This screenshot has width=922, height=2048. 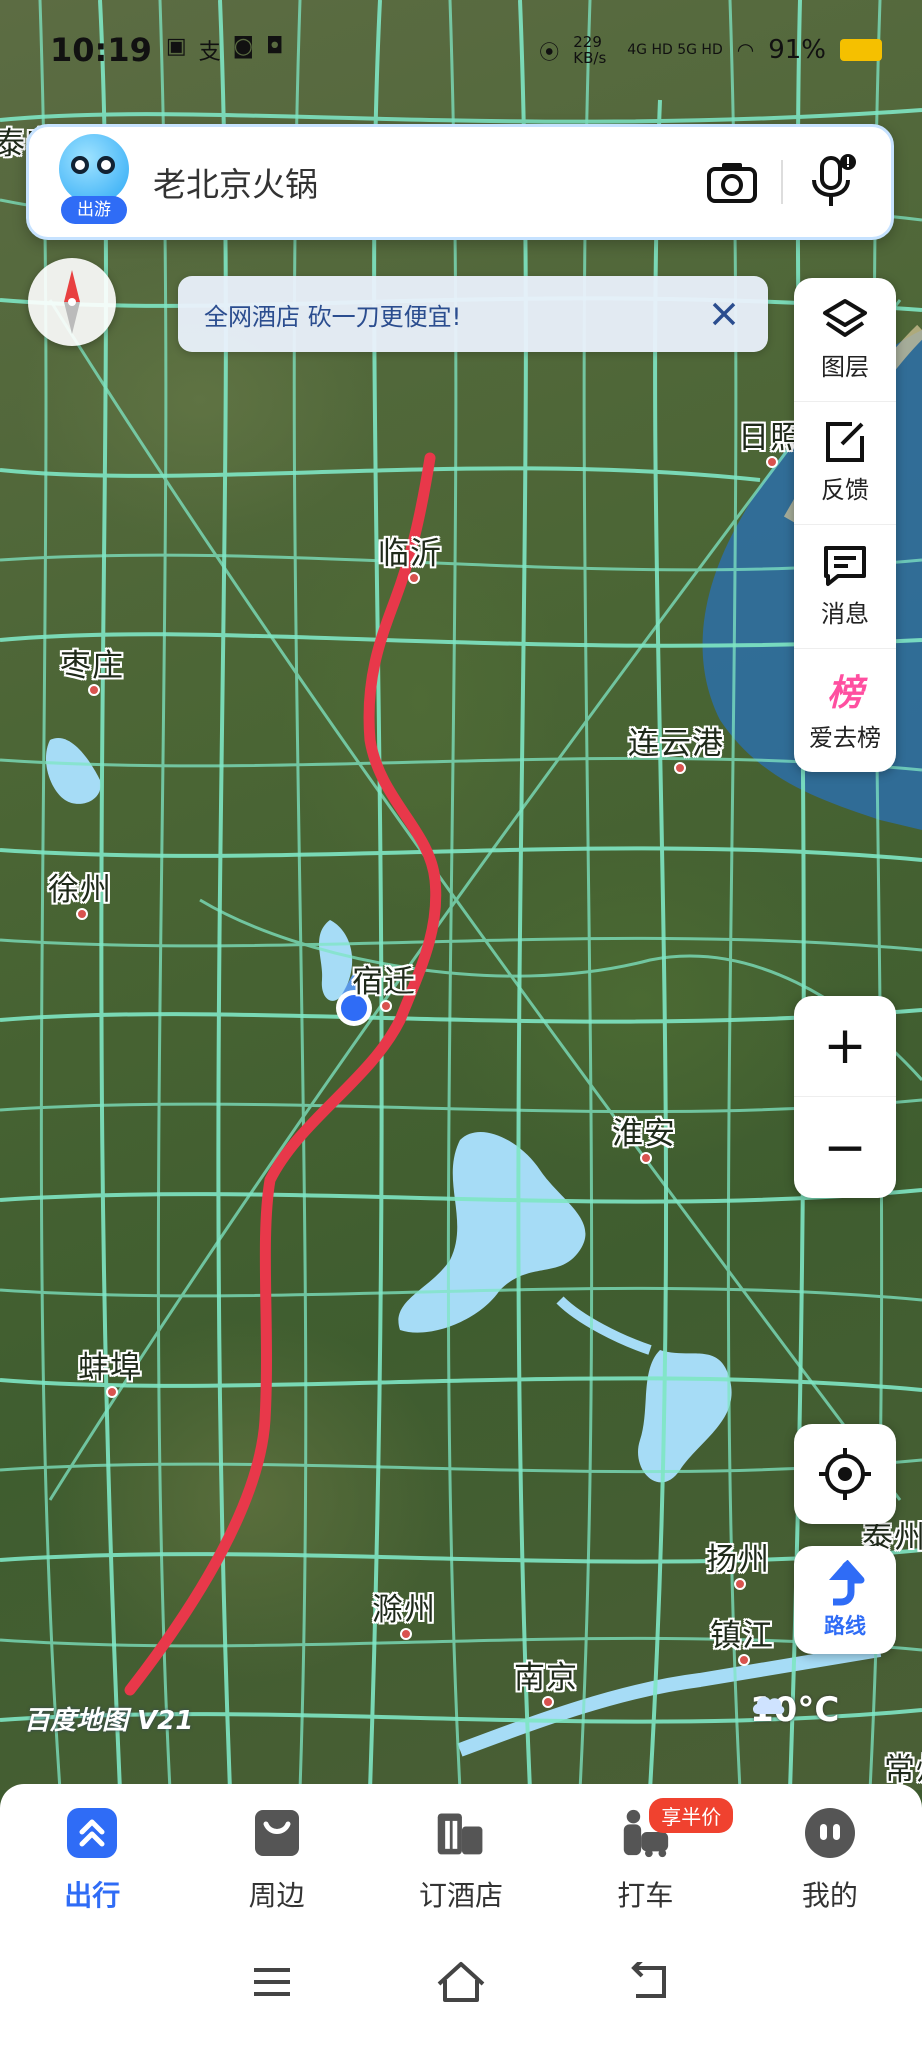 I want to click on zoom-out-button: −, so click(x=845, y=1147).